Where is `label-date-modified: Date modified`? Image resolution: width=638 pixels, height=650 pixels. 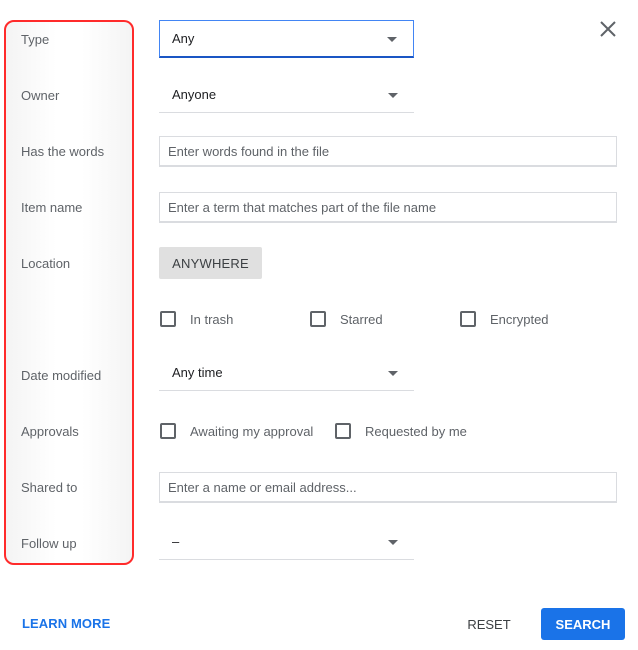
label-date-modified: Date modified is located at coordinates (61, 375).